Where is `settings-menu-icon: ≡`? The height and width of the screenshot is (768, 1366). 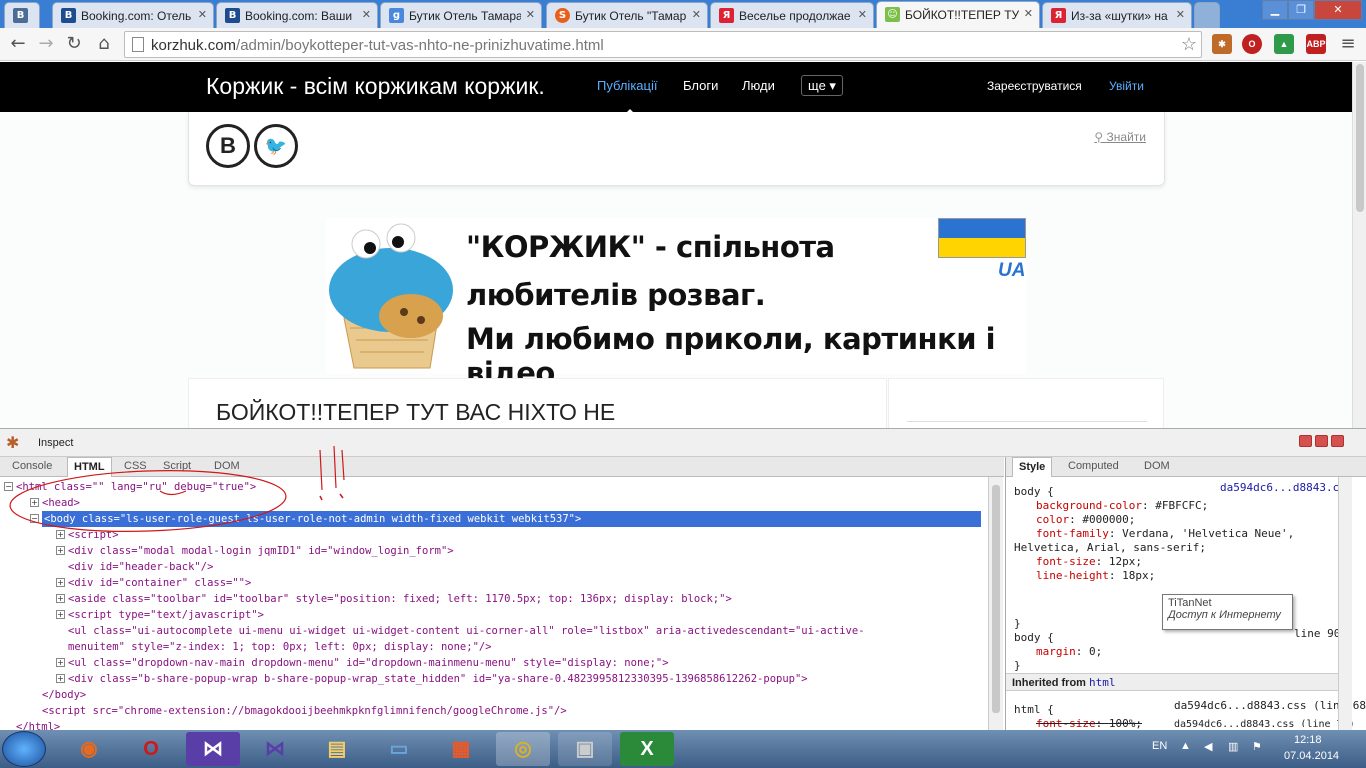 settings-menu-icon: ≡ is located at coordinates (1348, 44).